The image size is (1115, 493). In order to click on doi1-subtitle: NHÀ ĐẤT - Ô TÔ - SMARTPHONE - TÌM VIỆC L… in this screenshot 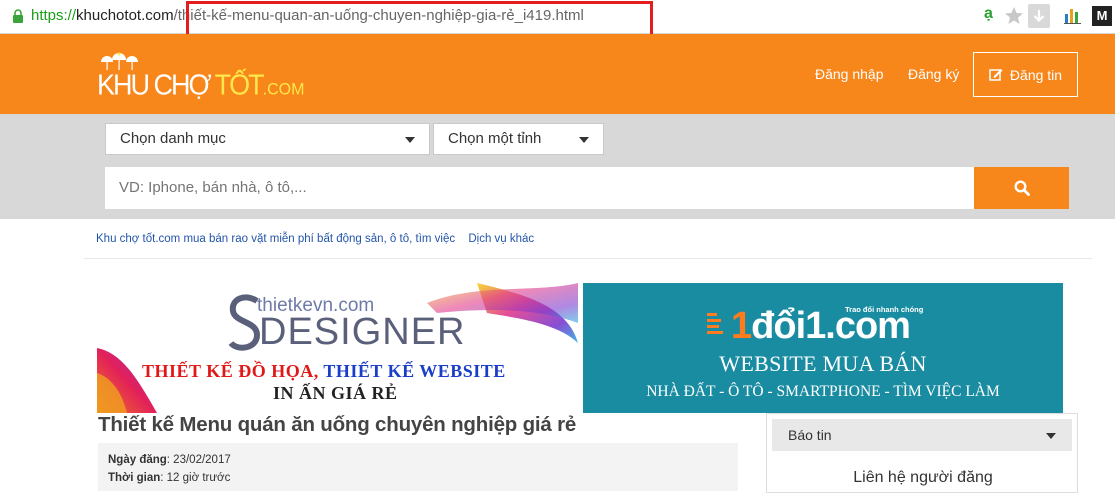, I will do `click(823, 391)`.